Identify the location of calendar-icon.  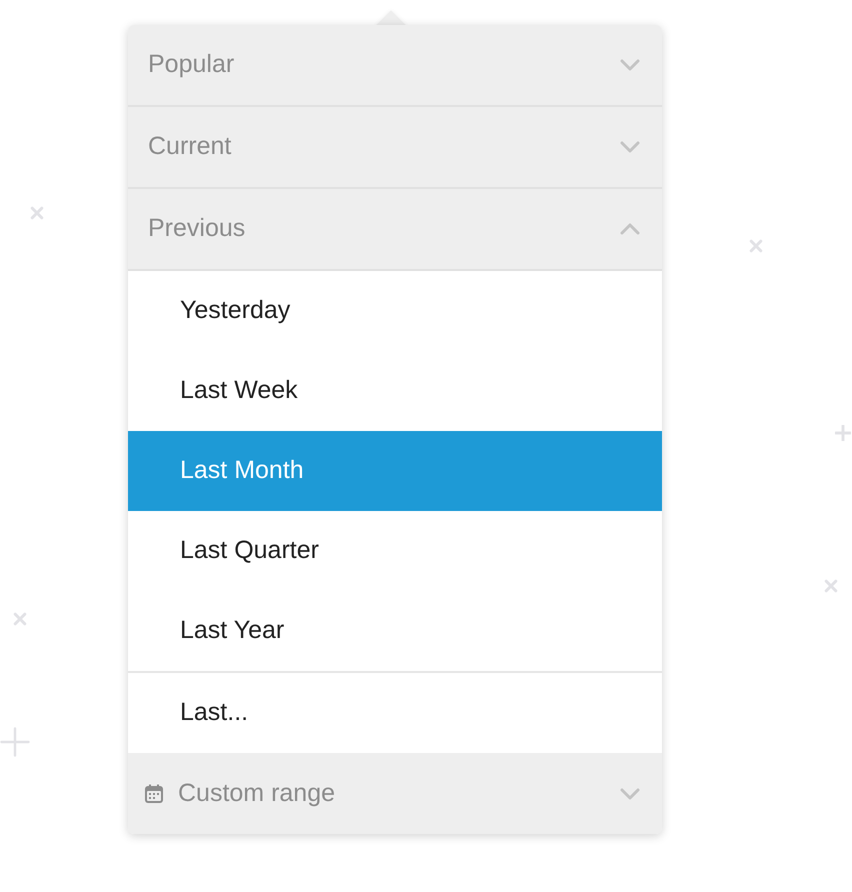
(154, 794).